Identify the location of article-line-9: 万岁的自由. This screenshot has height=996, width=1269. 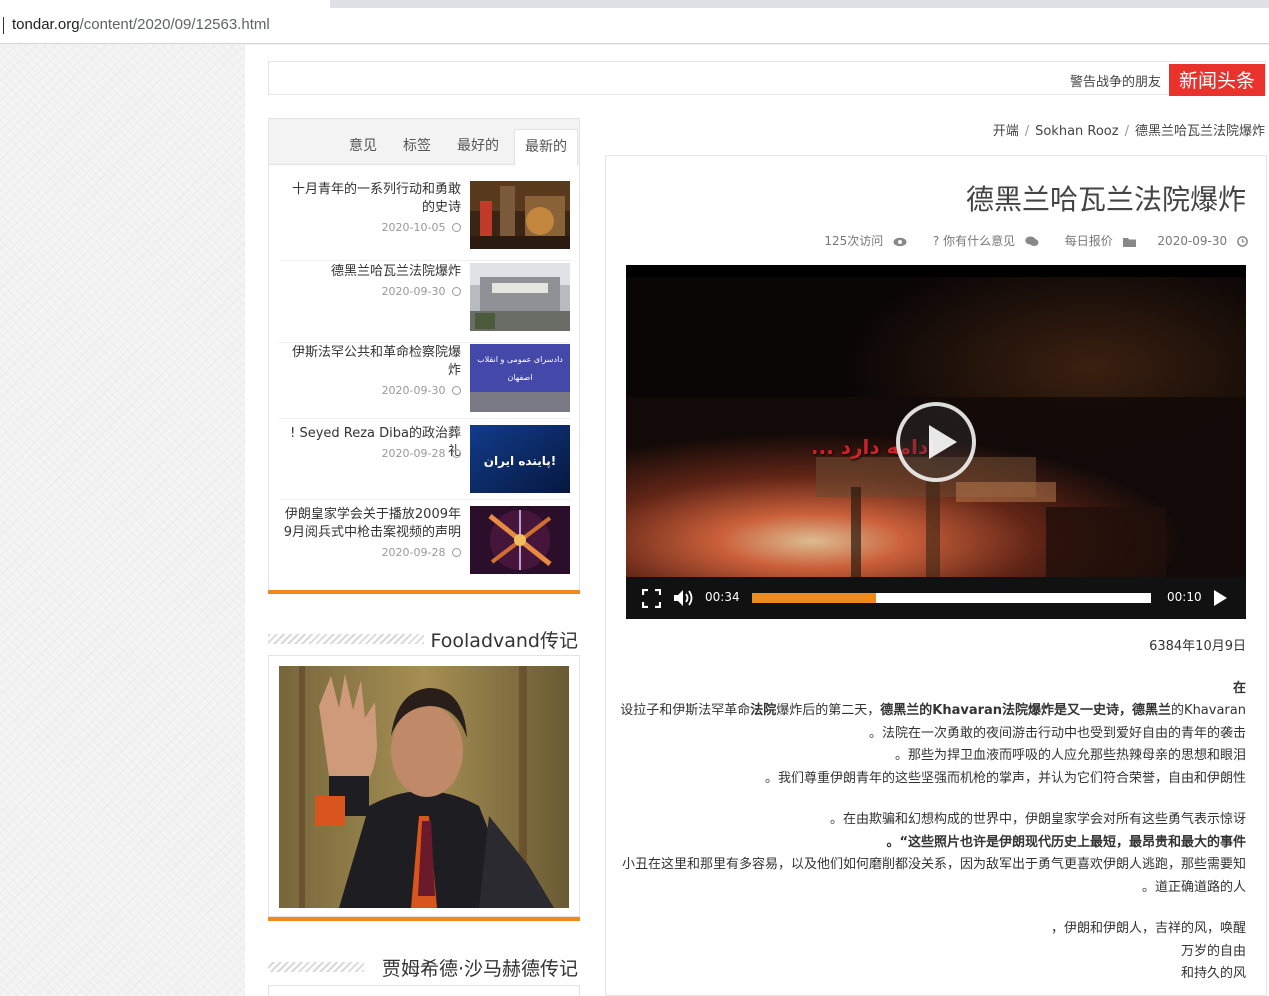
(1213, 951).